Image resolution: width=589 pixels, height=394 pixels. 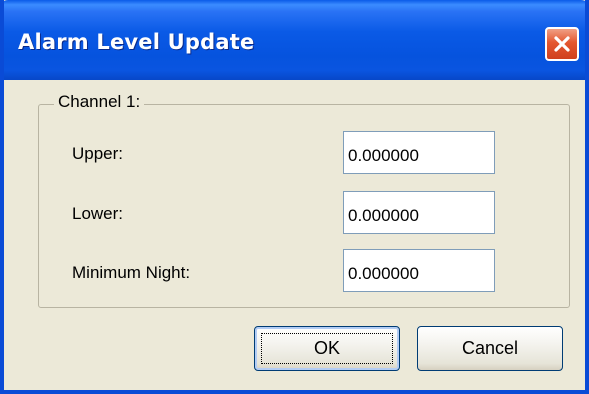 What do you see at coordinates (419, 152) in the screenshot?
I see `upper-input` at bounding box center [419, 152].